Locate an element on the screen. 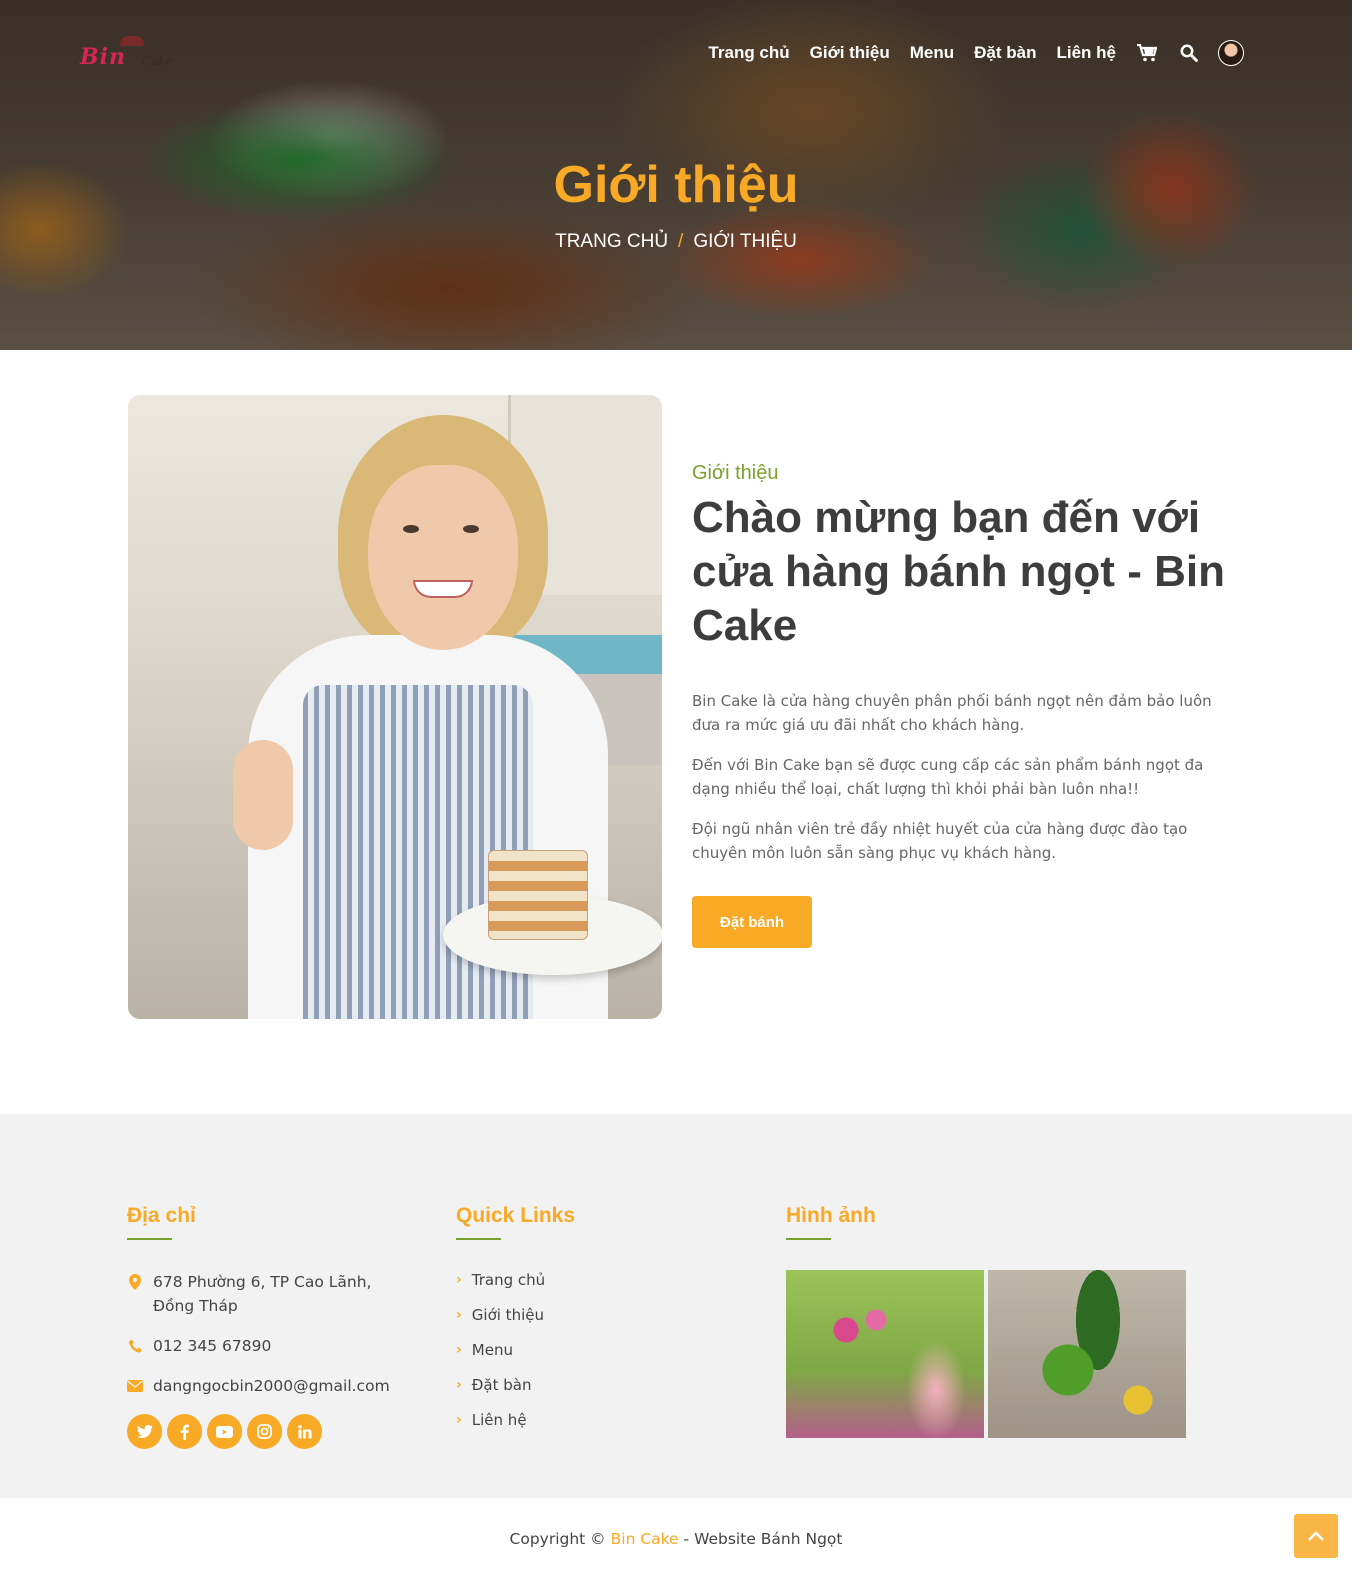 The image size is (1366, 1584). quicklink-about: › Giới thiệu is located at coordinates (601, 1315).